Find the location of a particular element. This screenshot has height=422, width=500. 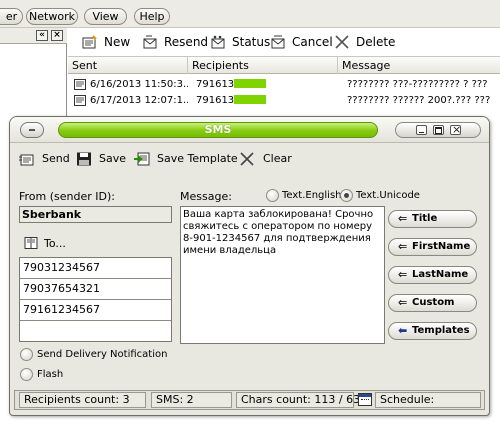

status-icon is located at coordinates (218, 42).